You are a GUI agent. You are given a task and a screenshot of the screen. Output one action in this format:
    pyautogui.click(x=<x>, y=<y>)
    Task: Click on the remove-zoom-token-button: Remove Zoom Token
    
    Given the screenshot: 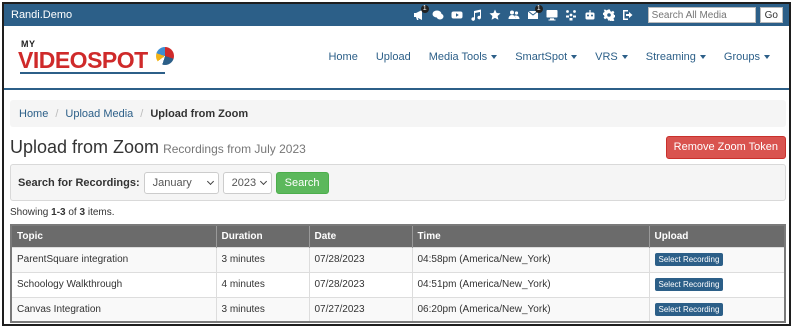 What is the action you would take?
    pyautogui.click(x=725, y=147)
    